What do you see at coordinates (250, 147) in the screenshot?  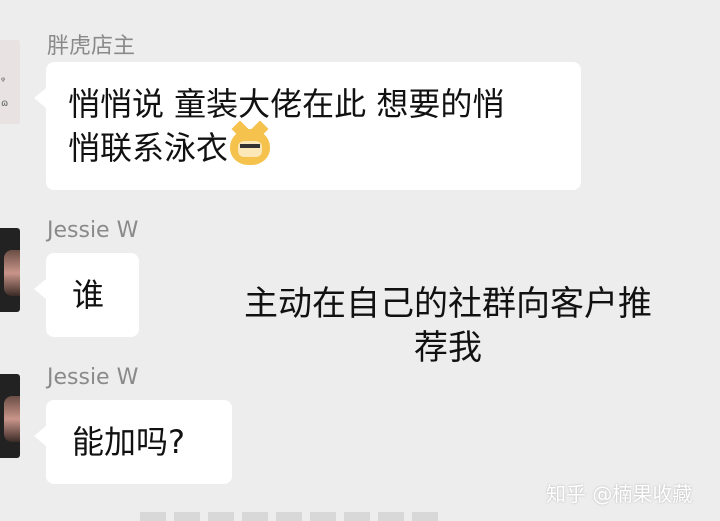 I see `doge-emoji-icon` at bounding box center [250, 147].